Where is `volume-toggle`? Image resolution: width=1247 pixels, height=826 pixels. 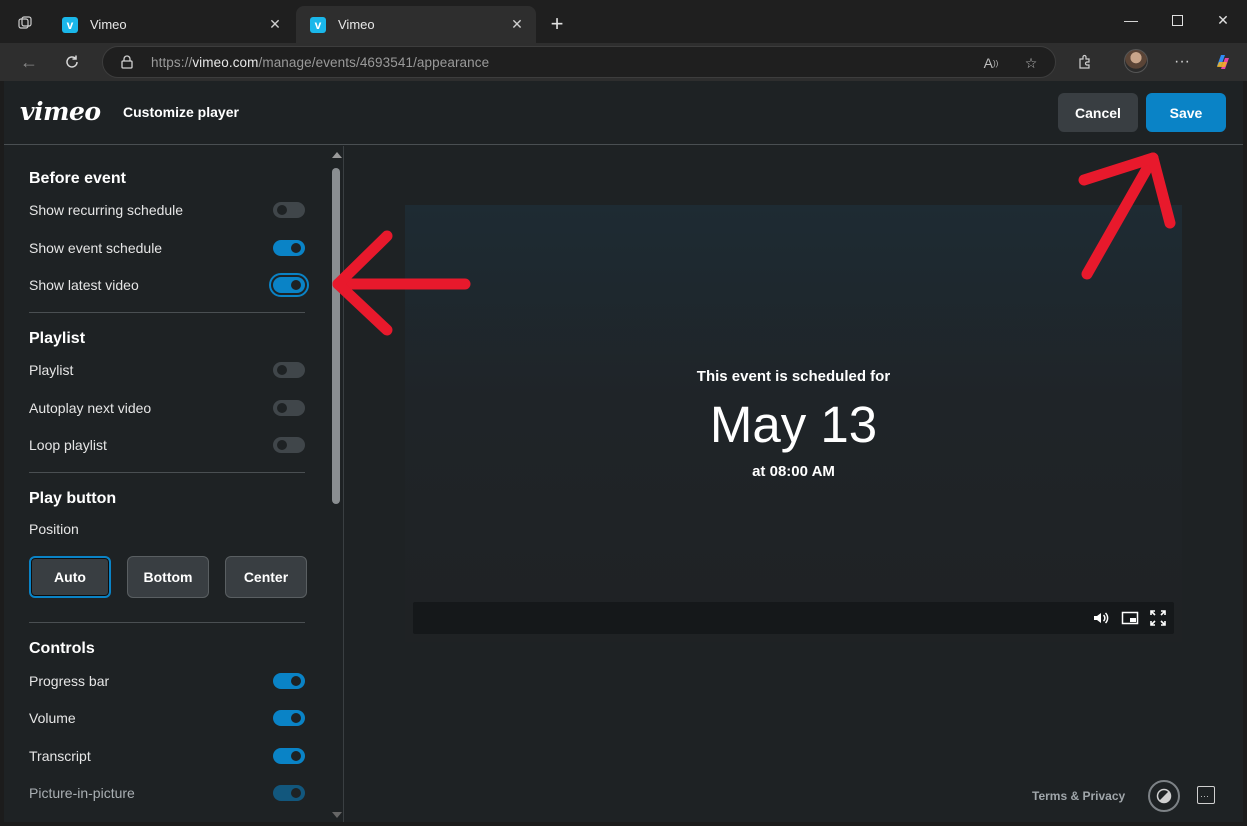 volume-toggle is located at coordinates (289, 718).